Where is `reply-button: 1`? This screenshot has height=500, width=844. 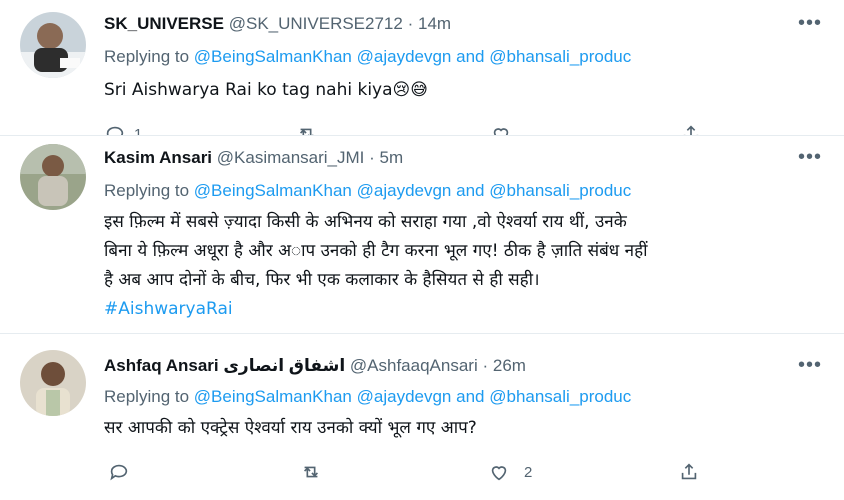 reply-button: 1 is located at coordinates (123, 128).